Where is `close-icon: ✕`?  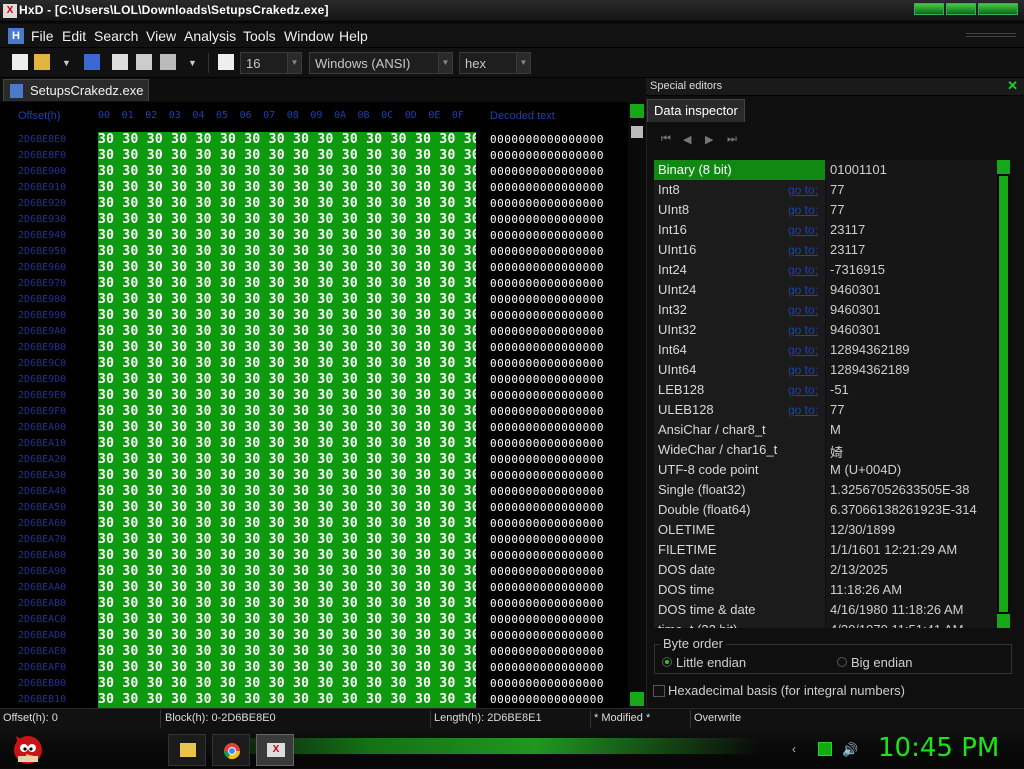
close-icon: ✕ is located at coordinates (1012, 86).